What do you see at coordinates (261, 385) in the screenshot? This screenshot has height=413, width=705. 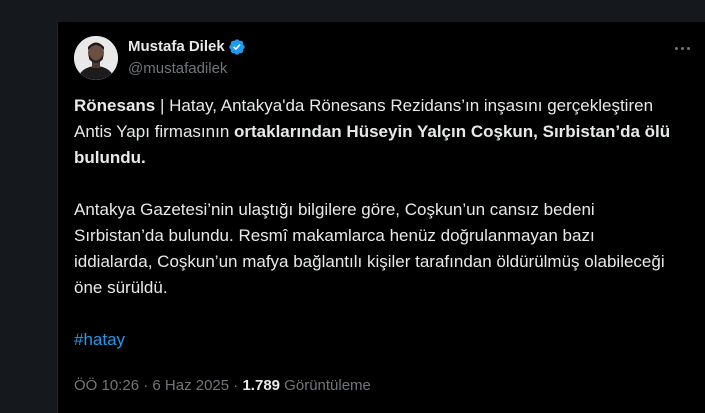 I see `views-count: 1.789` at bounding box center [261, 385].